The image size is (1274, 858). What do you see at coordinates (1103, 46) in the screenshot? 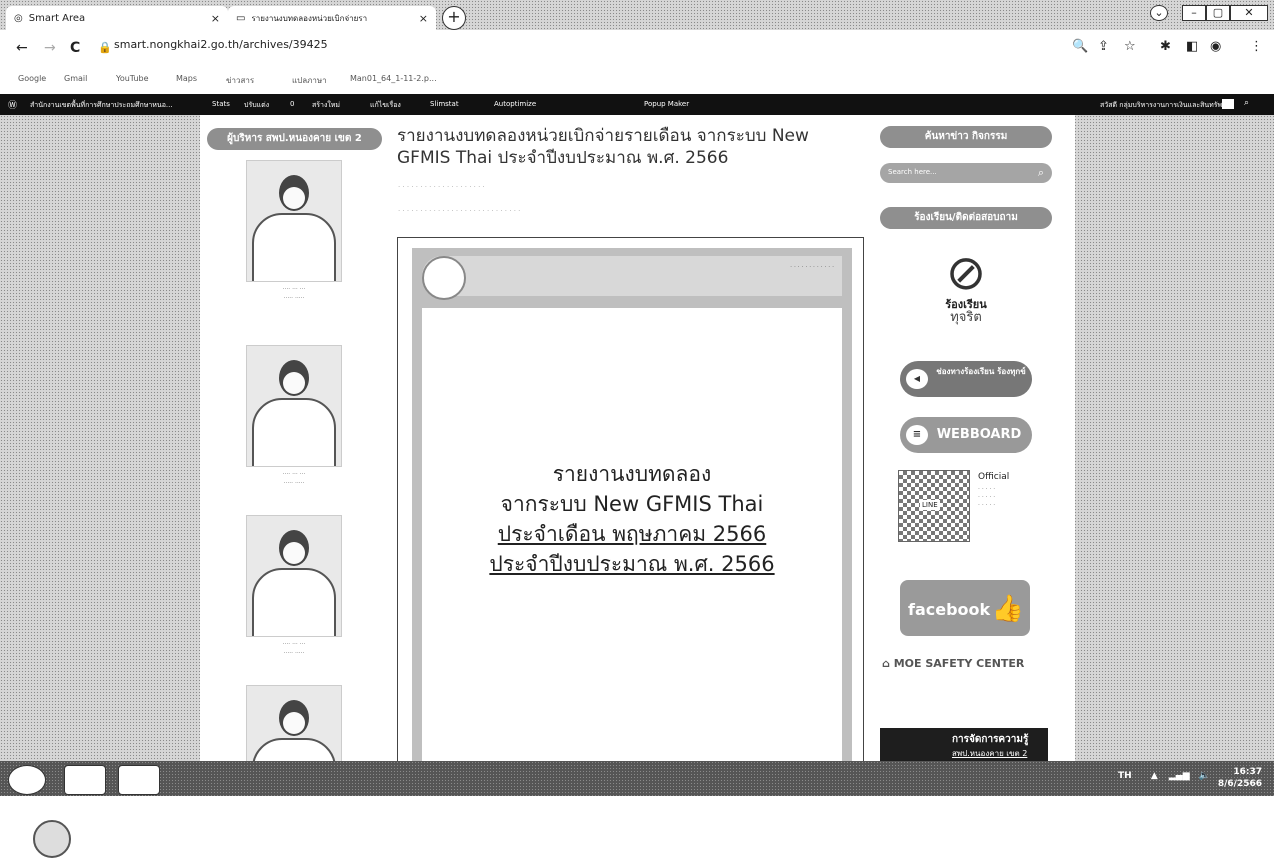
I see `share-icon: ⇪` at bounding box center [1103, 46].